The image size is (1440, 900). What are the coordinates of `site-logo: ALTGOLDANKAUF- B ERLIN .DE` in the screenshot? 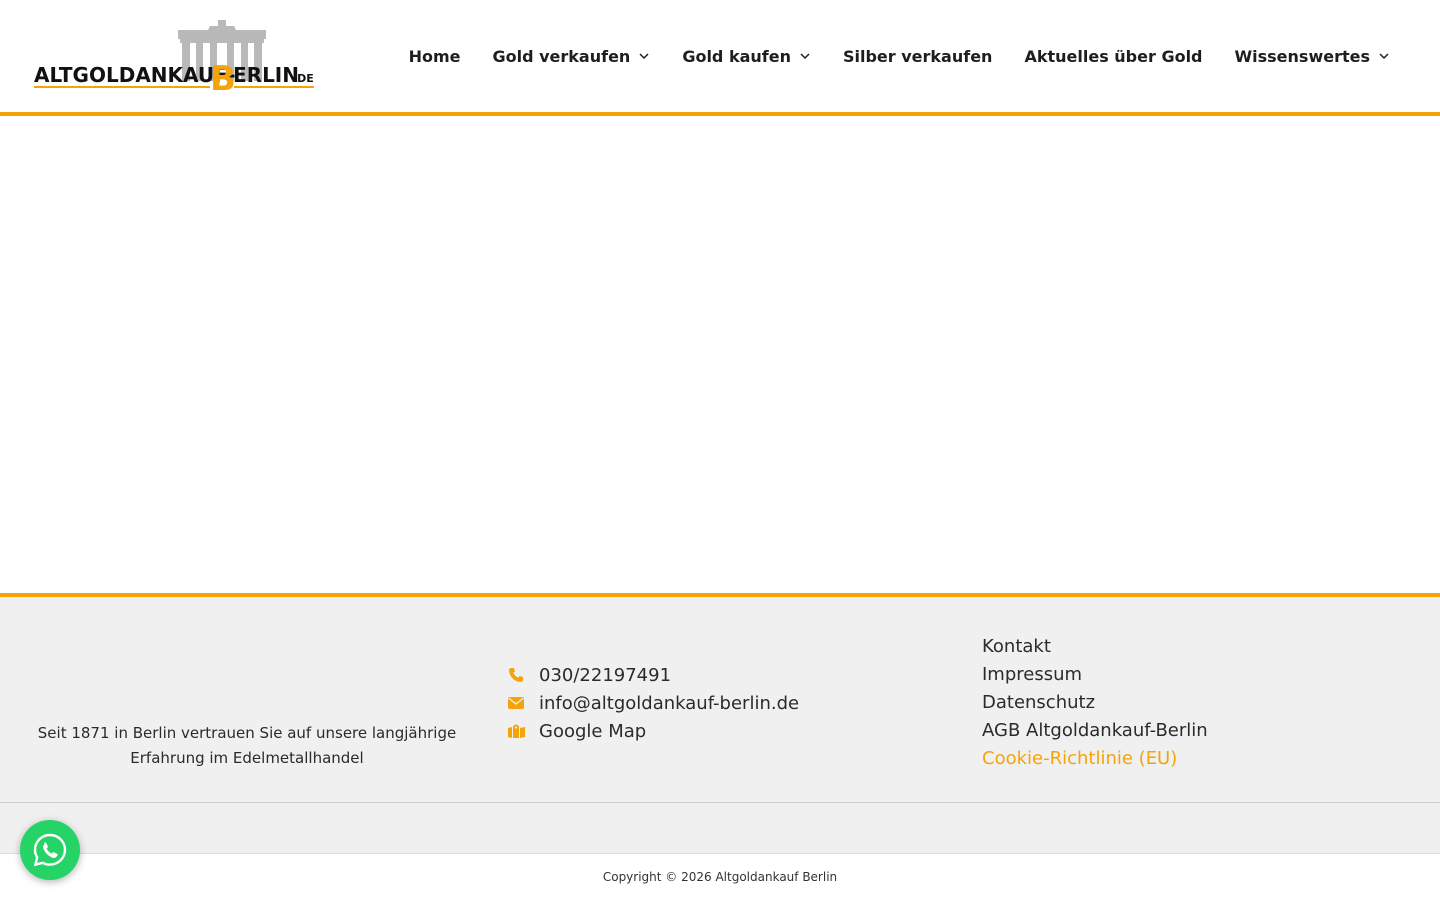 It's located at (175, 57).